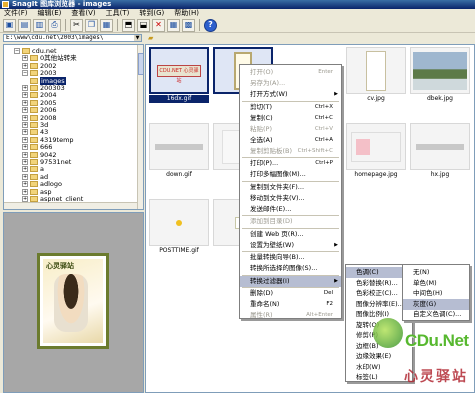 This screenshot has height=393, width=475. I want to click on submenu-item: 中间色(H), so click(436, 293).